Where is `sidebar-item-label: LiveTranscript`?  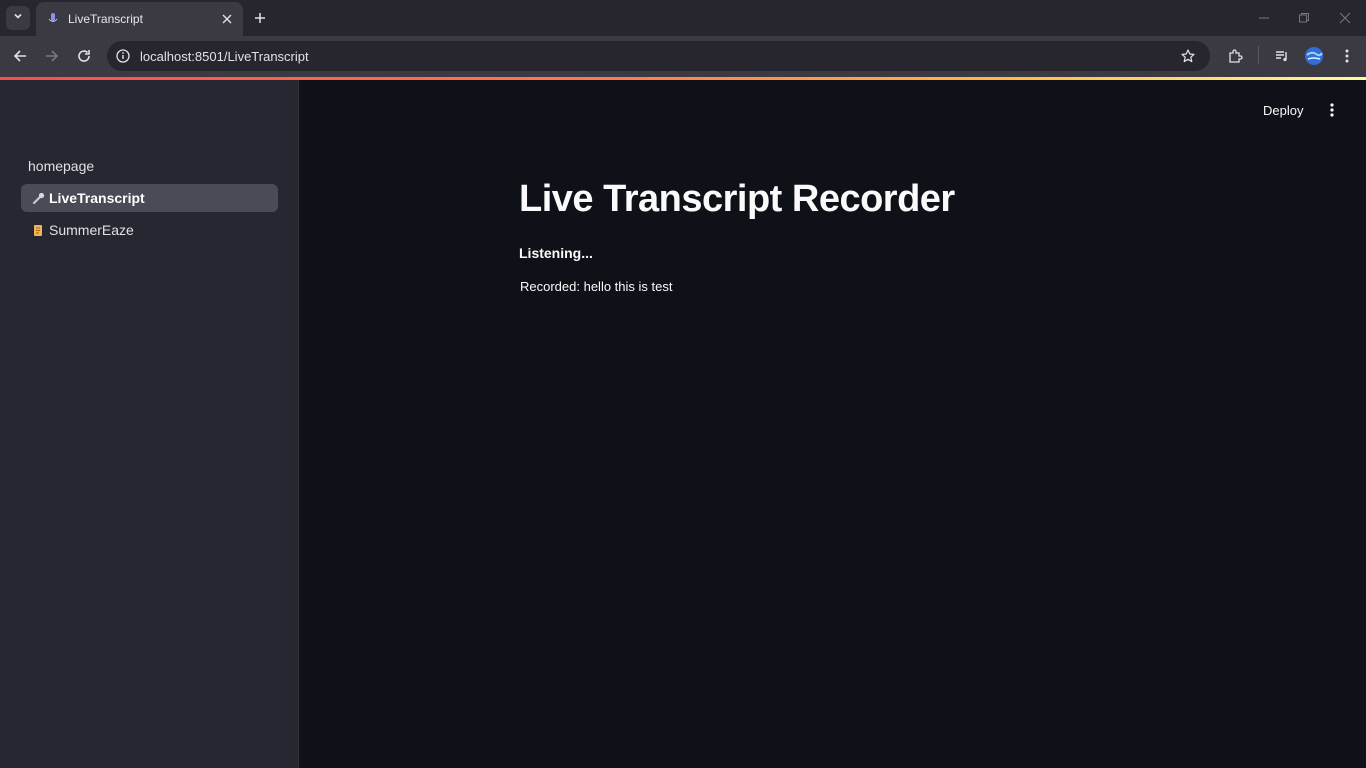 sidebar-item-label: LiveTranscript is located at coordinates (97, 198).